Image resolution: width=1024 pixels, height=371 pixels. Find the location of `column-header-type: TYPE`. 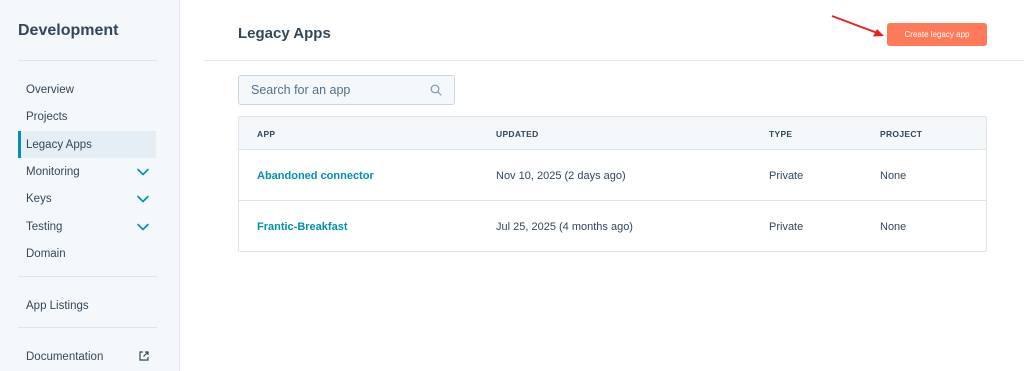

column-header-type: TYPE is located at coordinates (780, 134).